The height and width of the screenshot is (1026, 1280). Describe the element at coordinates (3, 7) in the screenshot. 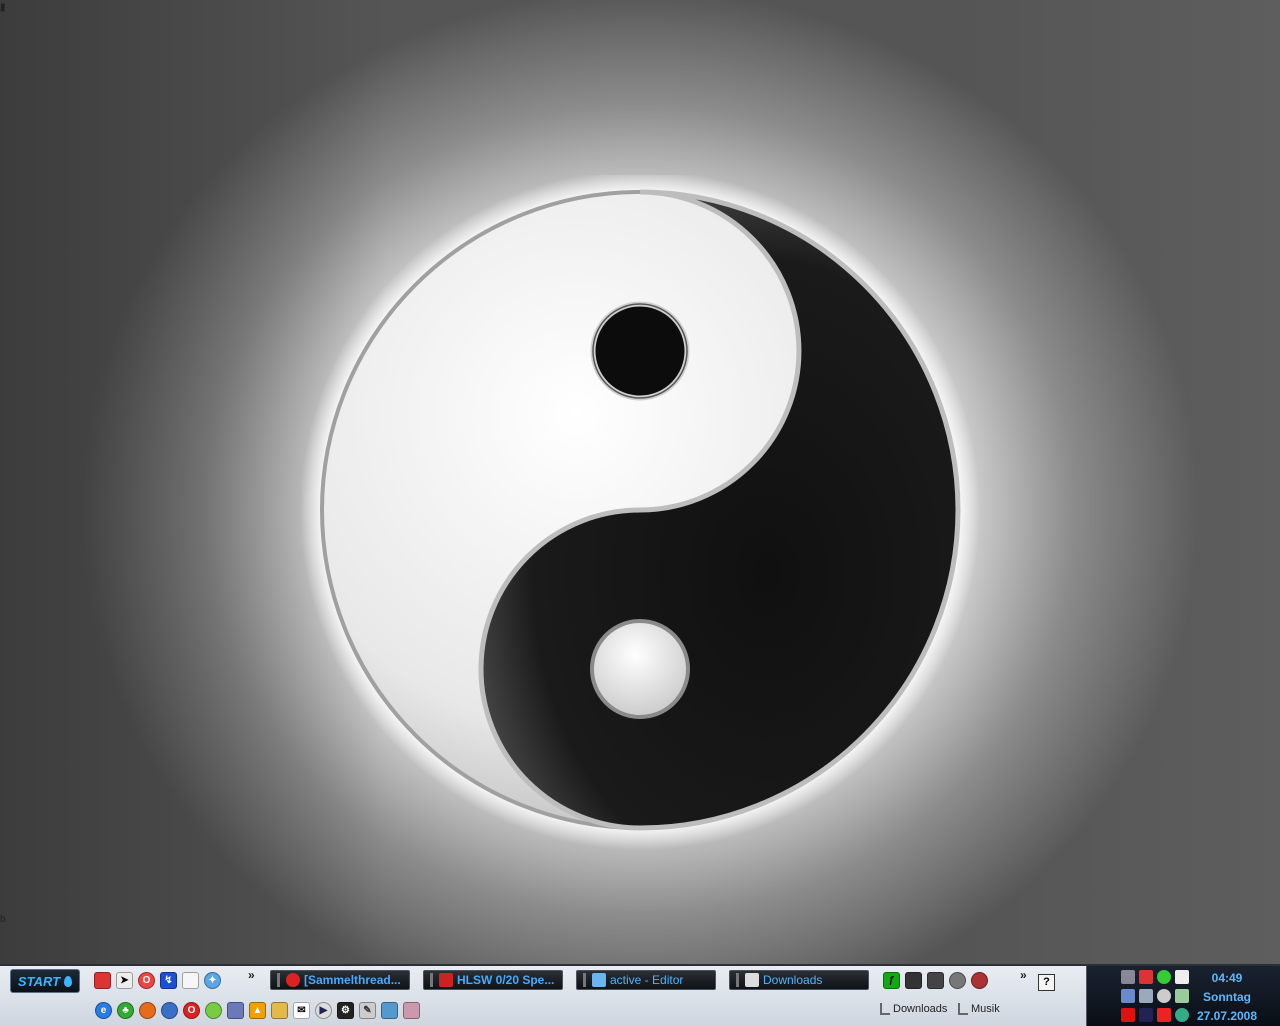

I see `desktop-edge-glyph: ▮` at that location.